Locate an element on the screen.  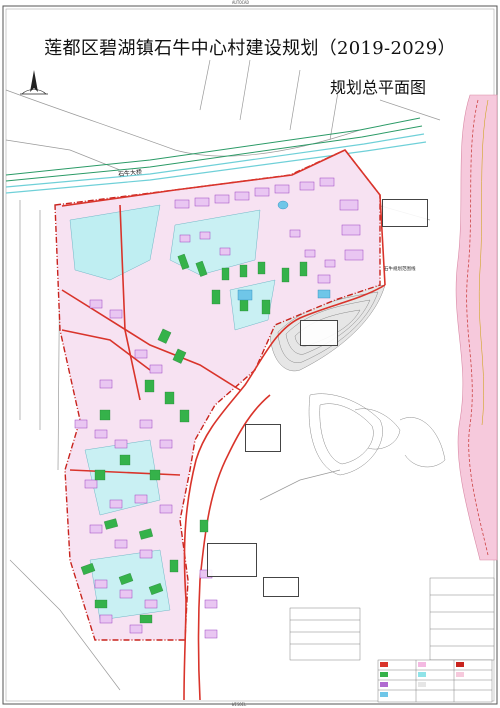
north-arrow-icon is located at coordinates (34, 82).